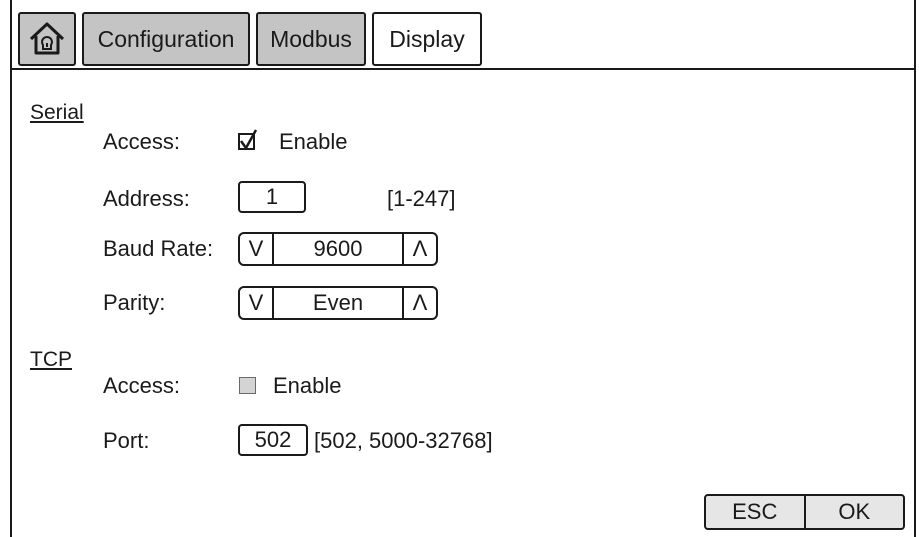 This screenshot has height=537, width=919. I want to click on ok-button-label: OK, so click(854, 511).